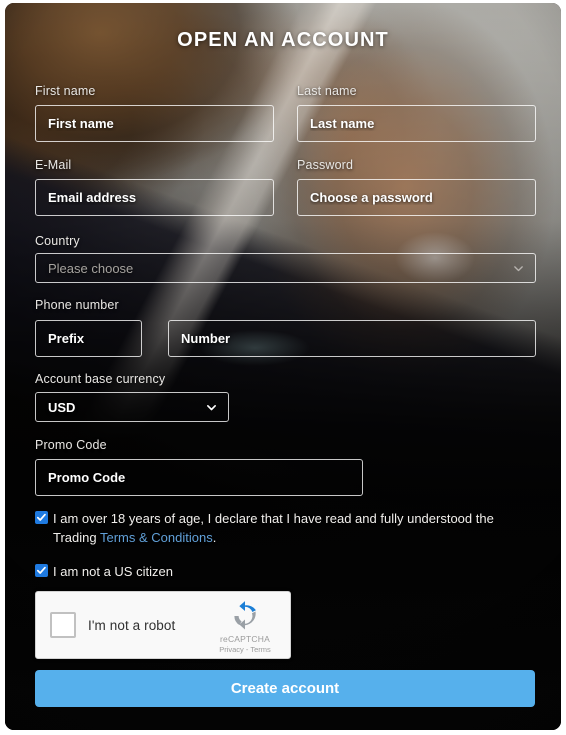 This screenshot has width=566, height=735. What do you see at coordinates (113, 571) in the screenshot?
I see `us-citizen-consent-text: I am not a US citizen` at bounding box center [113, 571].